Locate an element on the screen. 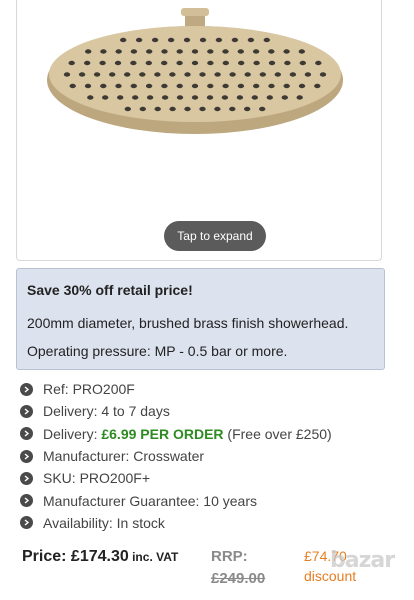 Image resolution: width=414 pixels, height=600 pixels. detail-ref-text: Ref: PRO200F is located at coordinates (89, 389).